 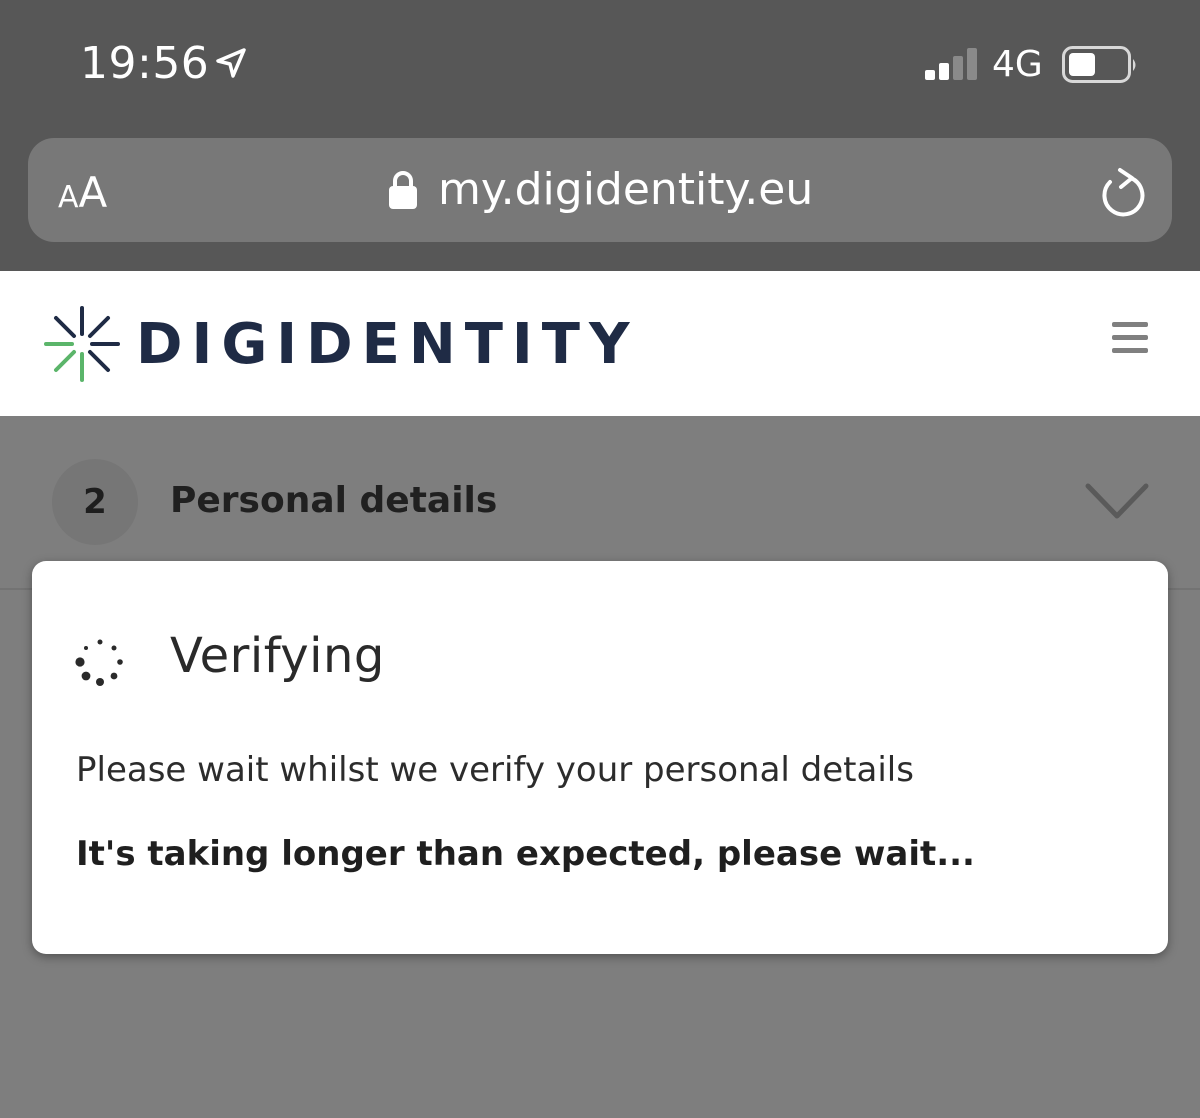 What do you see at coordinates (93, 192) in the screenshot?
I see `text-size-large-letter: A` at bounding box center [93, 192].